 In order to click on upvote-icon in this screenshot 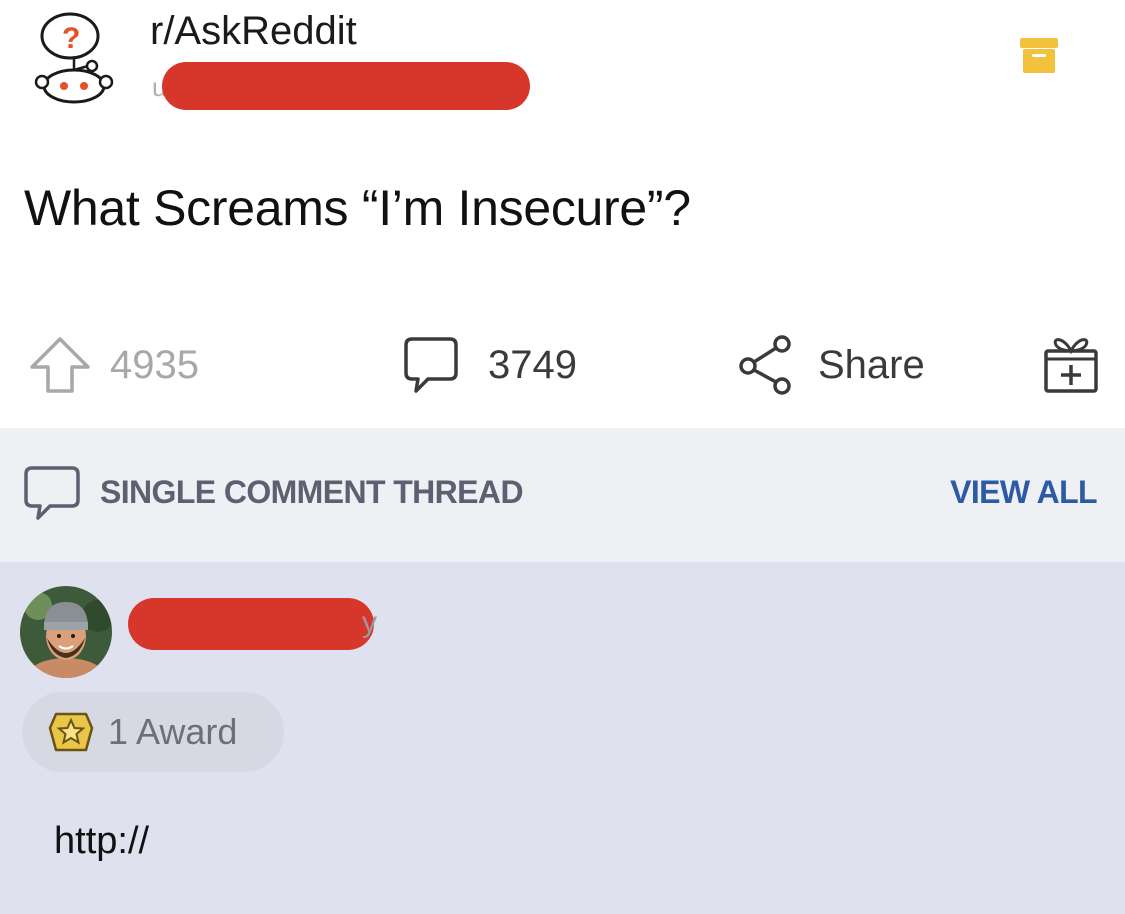, I will do `click(60, 365)`.